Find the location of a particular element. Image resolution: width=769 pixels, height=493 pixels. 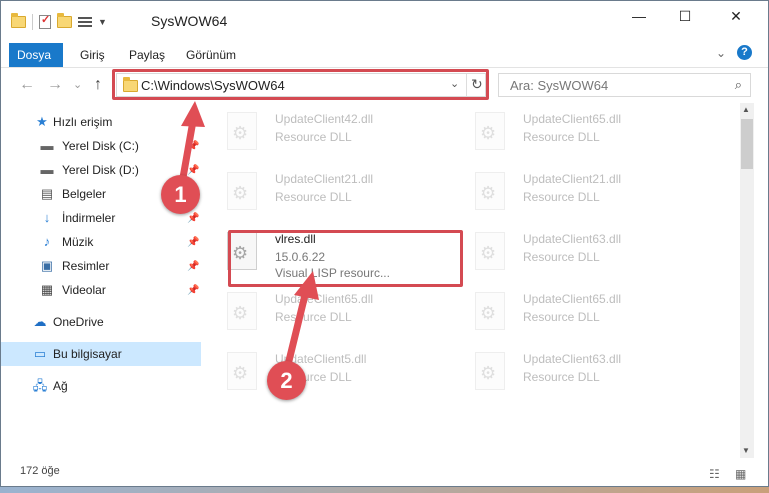

toolbar-separator is located at coordinates (32, 22).